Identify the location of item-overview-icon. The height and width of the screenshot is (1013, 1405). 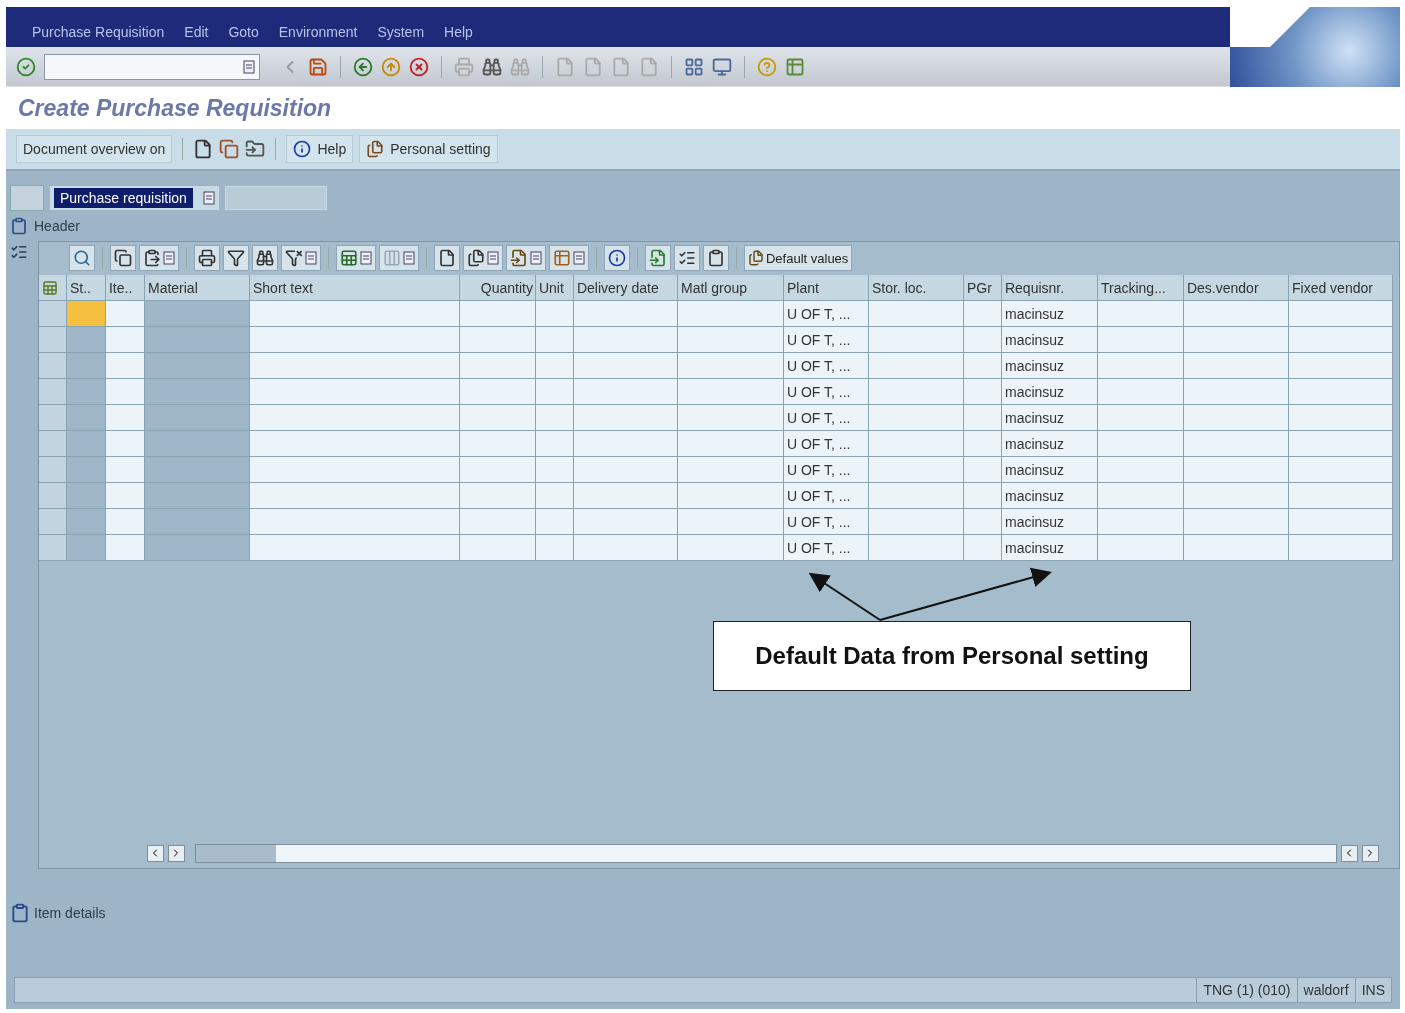
(19, 252).